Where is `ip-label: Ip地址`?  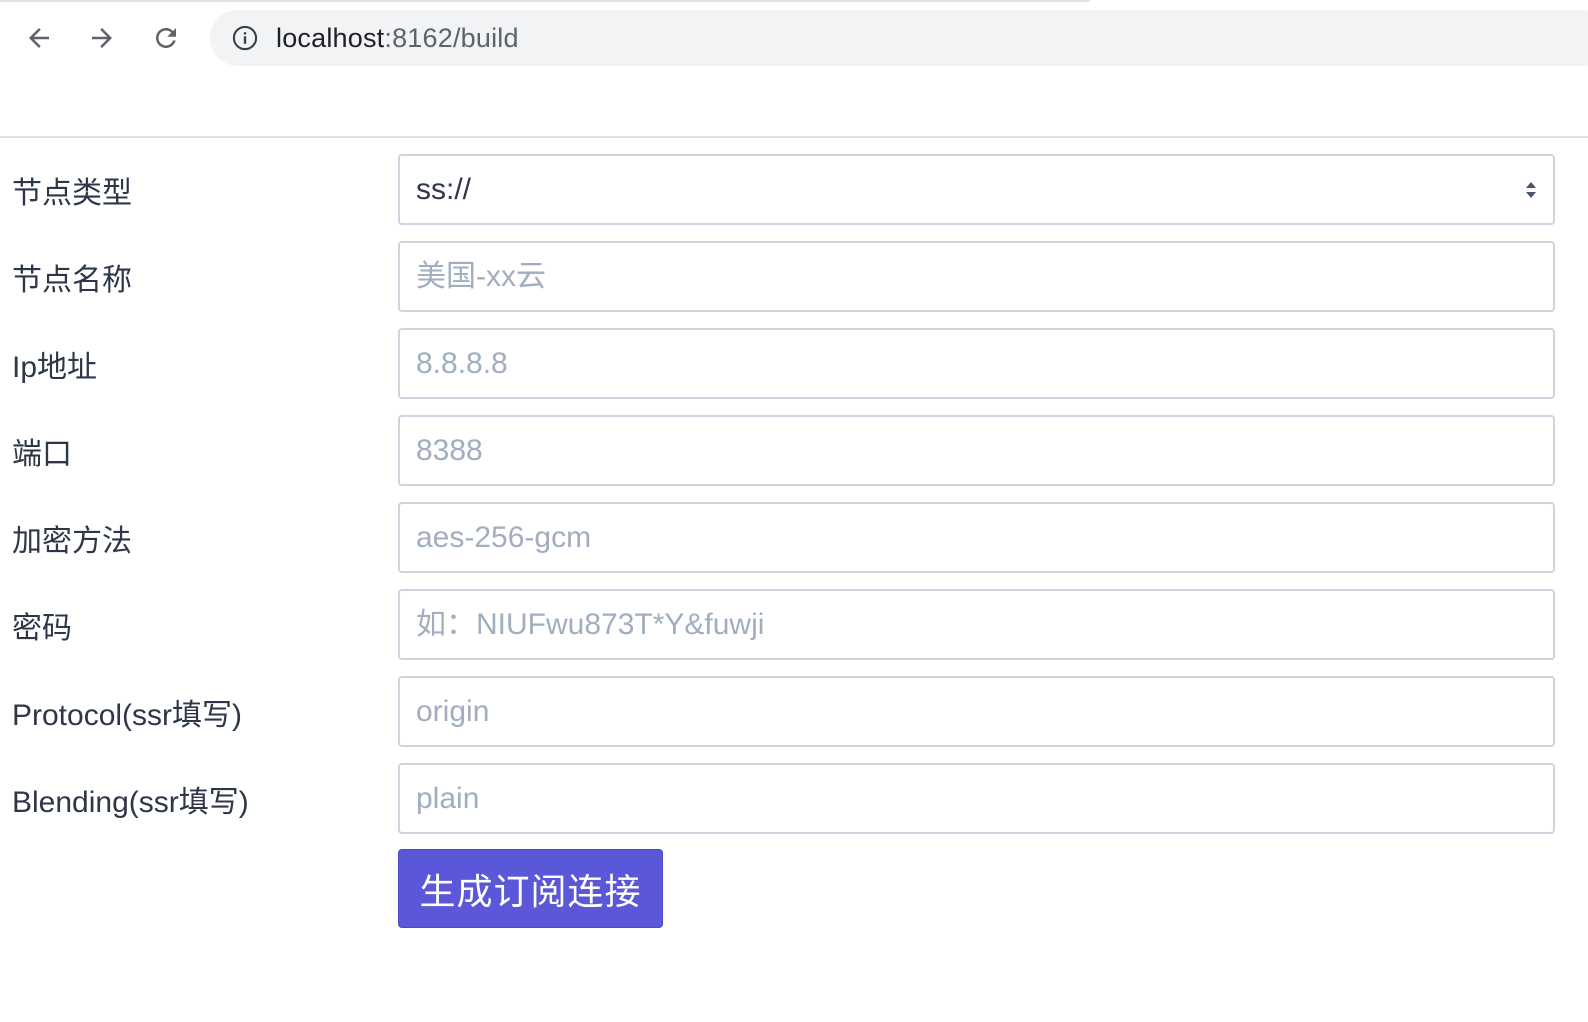 ip-label: Ip地址 is located at coordinates (55, 367).